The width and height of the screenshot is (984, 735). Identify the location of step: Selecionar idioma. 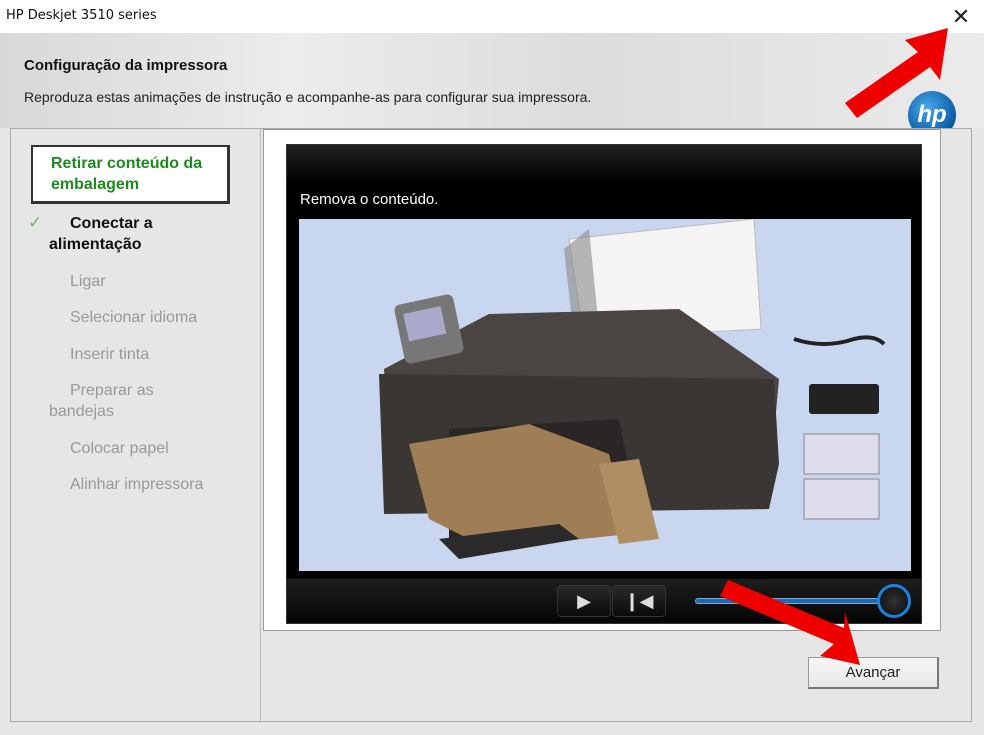
(134, 317).